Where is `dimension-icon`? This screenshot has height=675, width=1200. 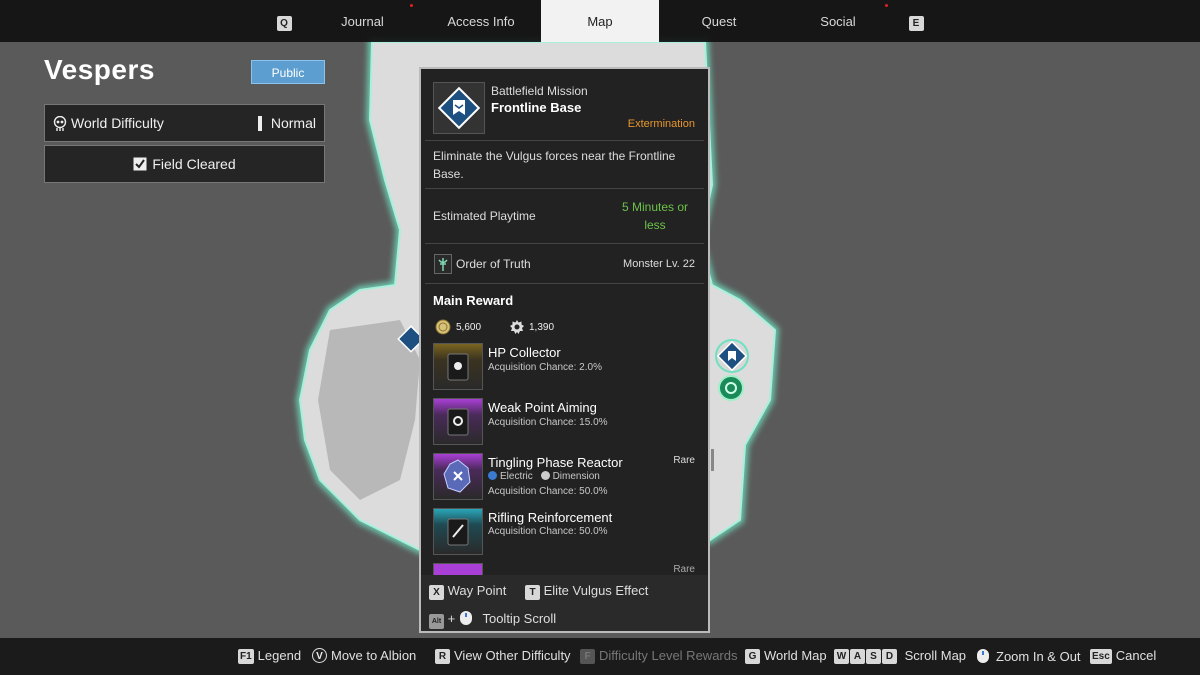
dimension-icon is located at coordinates (545, 475).